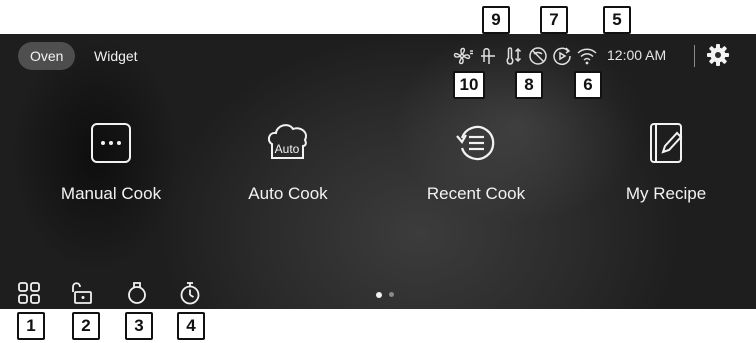 The image size is (756, 343). What do you see at coordinates (137, 293) in the screenshot?
I see `kitchen-timer-icon` at bounding box center [137, 293].